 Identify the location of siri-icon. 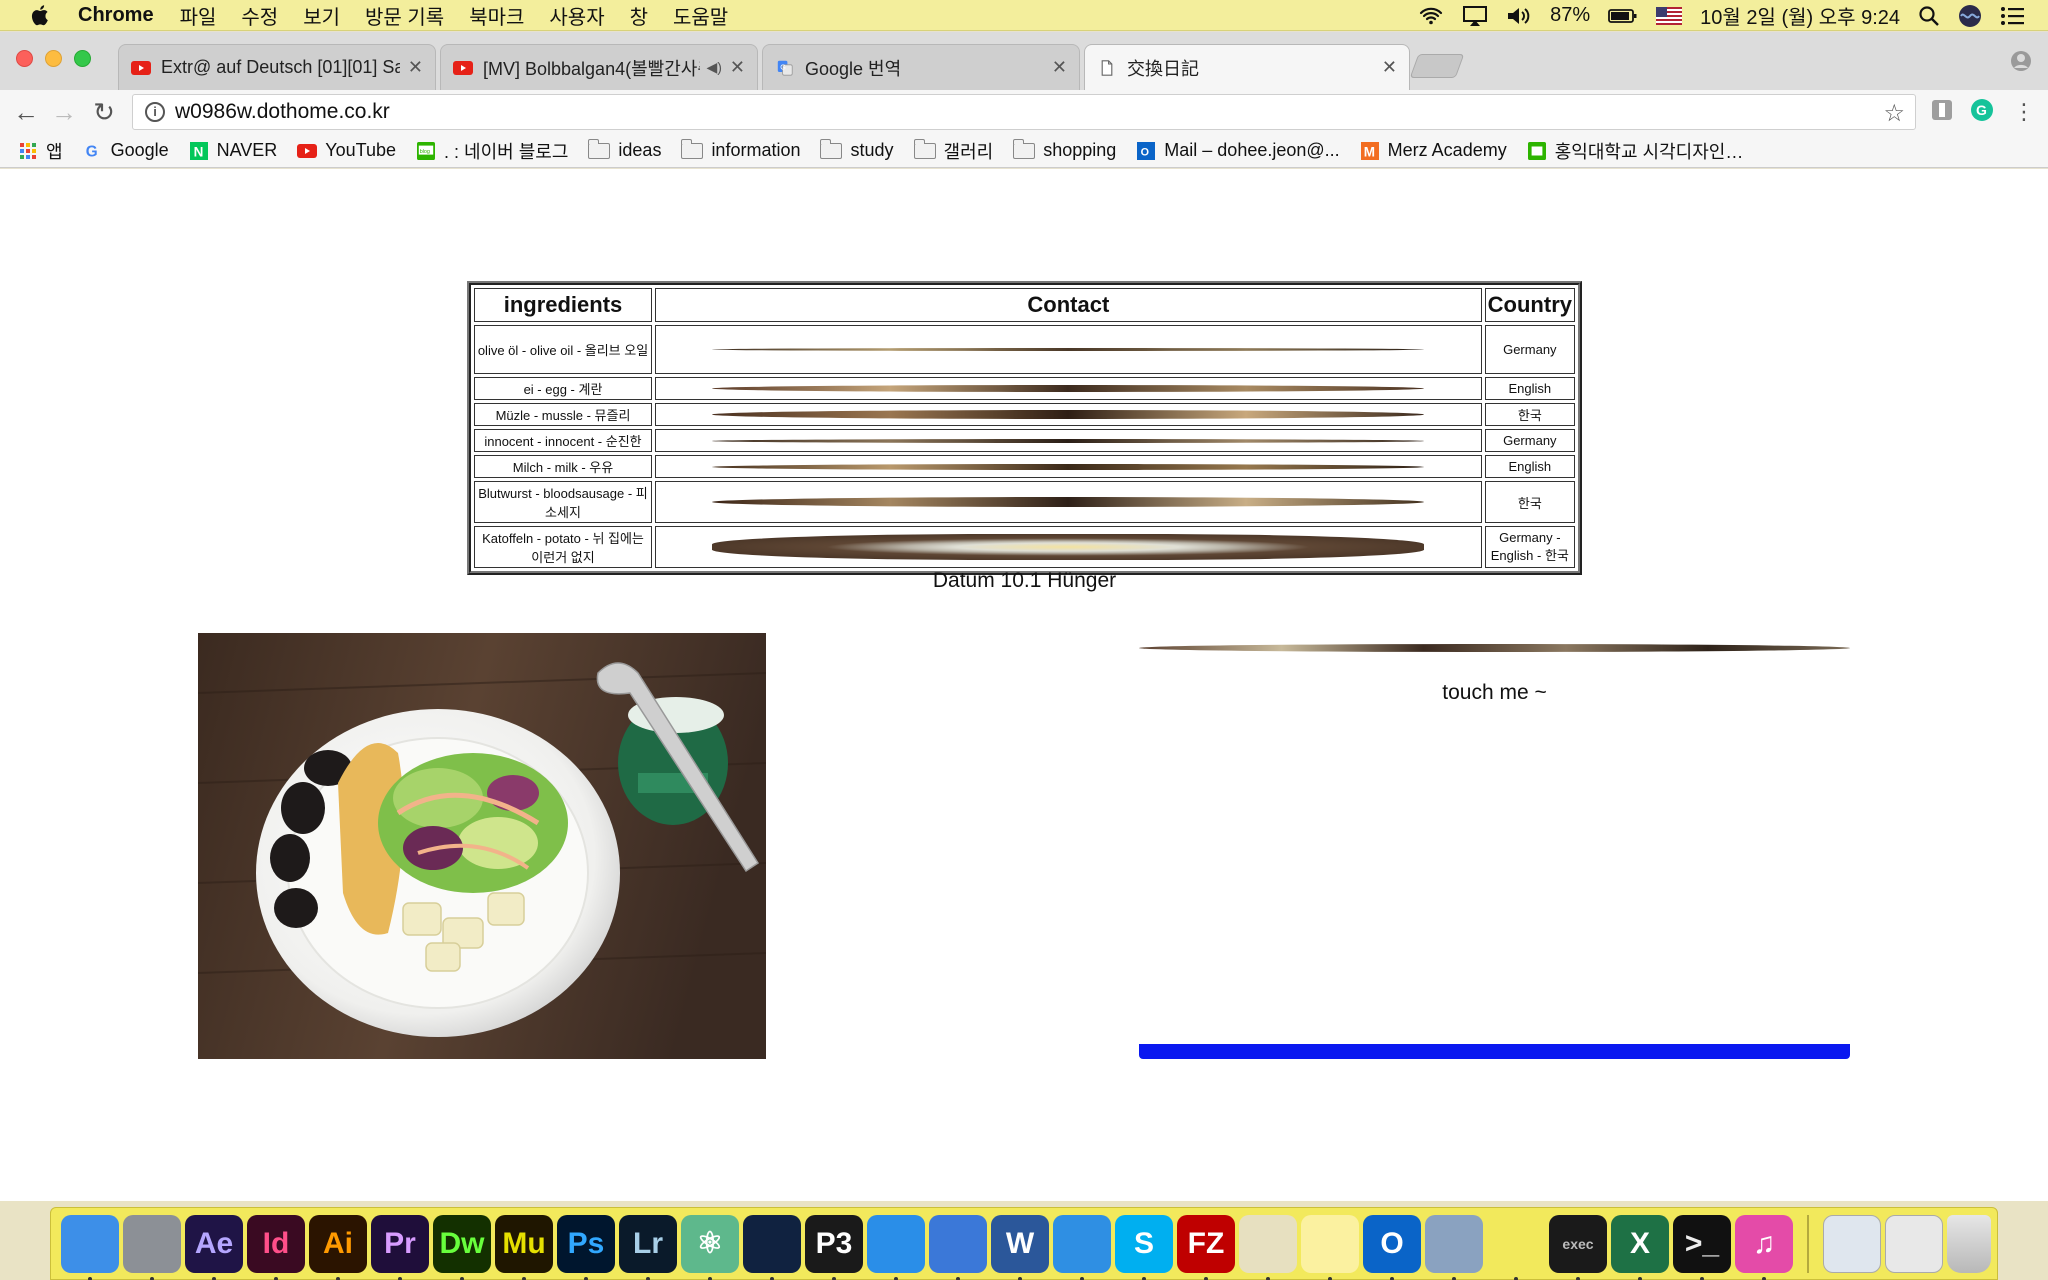
(1970, 16).